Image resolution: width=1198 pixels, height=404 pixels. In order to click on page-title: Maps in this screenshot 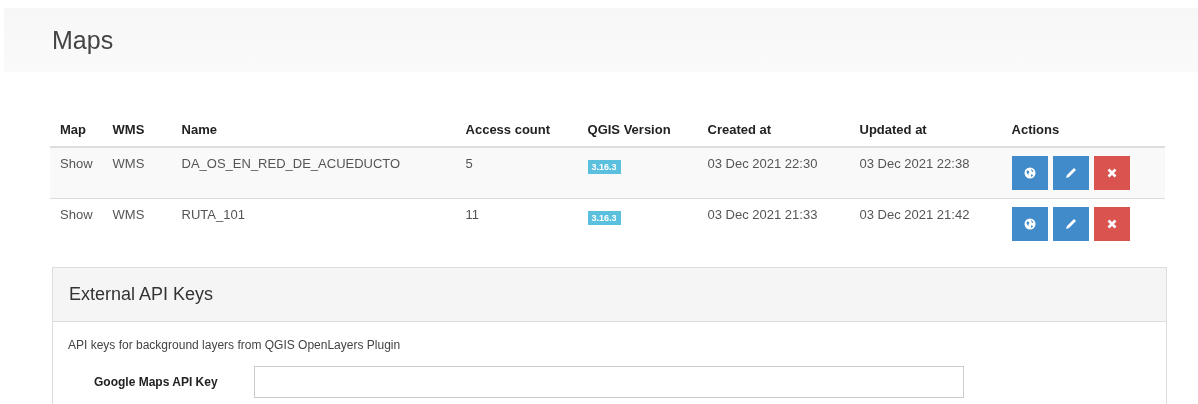, I will do `click(83, 40)`.